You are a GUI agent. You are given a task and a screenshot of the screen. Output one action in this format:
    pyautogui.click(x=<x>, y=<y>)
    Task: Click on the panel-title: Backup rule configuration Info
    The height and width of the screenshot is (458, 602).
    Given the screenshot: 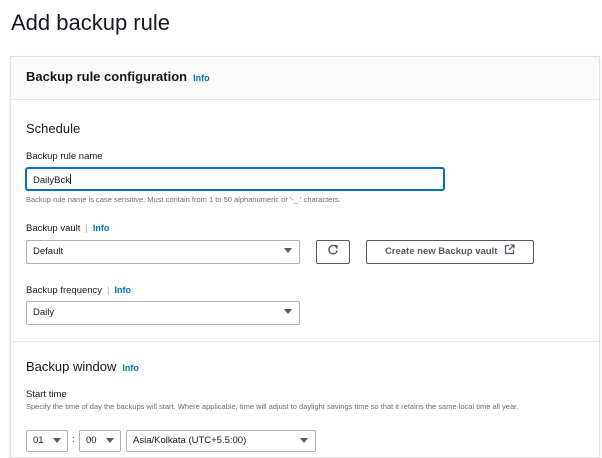 What is the action you would take?
    pyautogui.click(x=118, y=76)
    